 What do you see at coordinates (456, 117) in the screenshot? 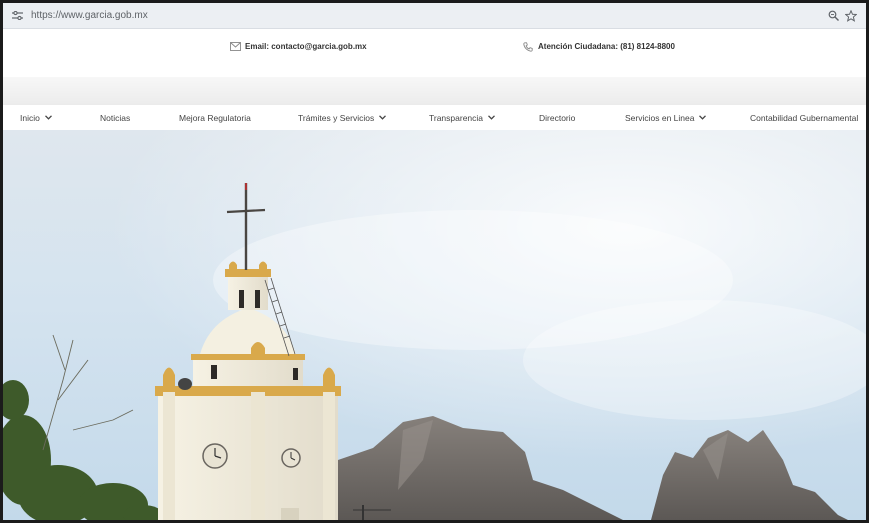
I see `nav-item-label: Transparencia` at bounding box center [456, 117].